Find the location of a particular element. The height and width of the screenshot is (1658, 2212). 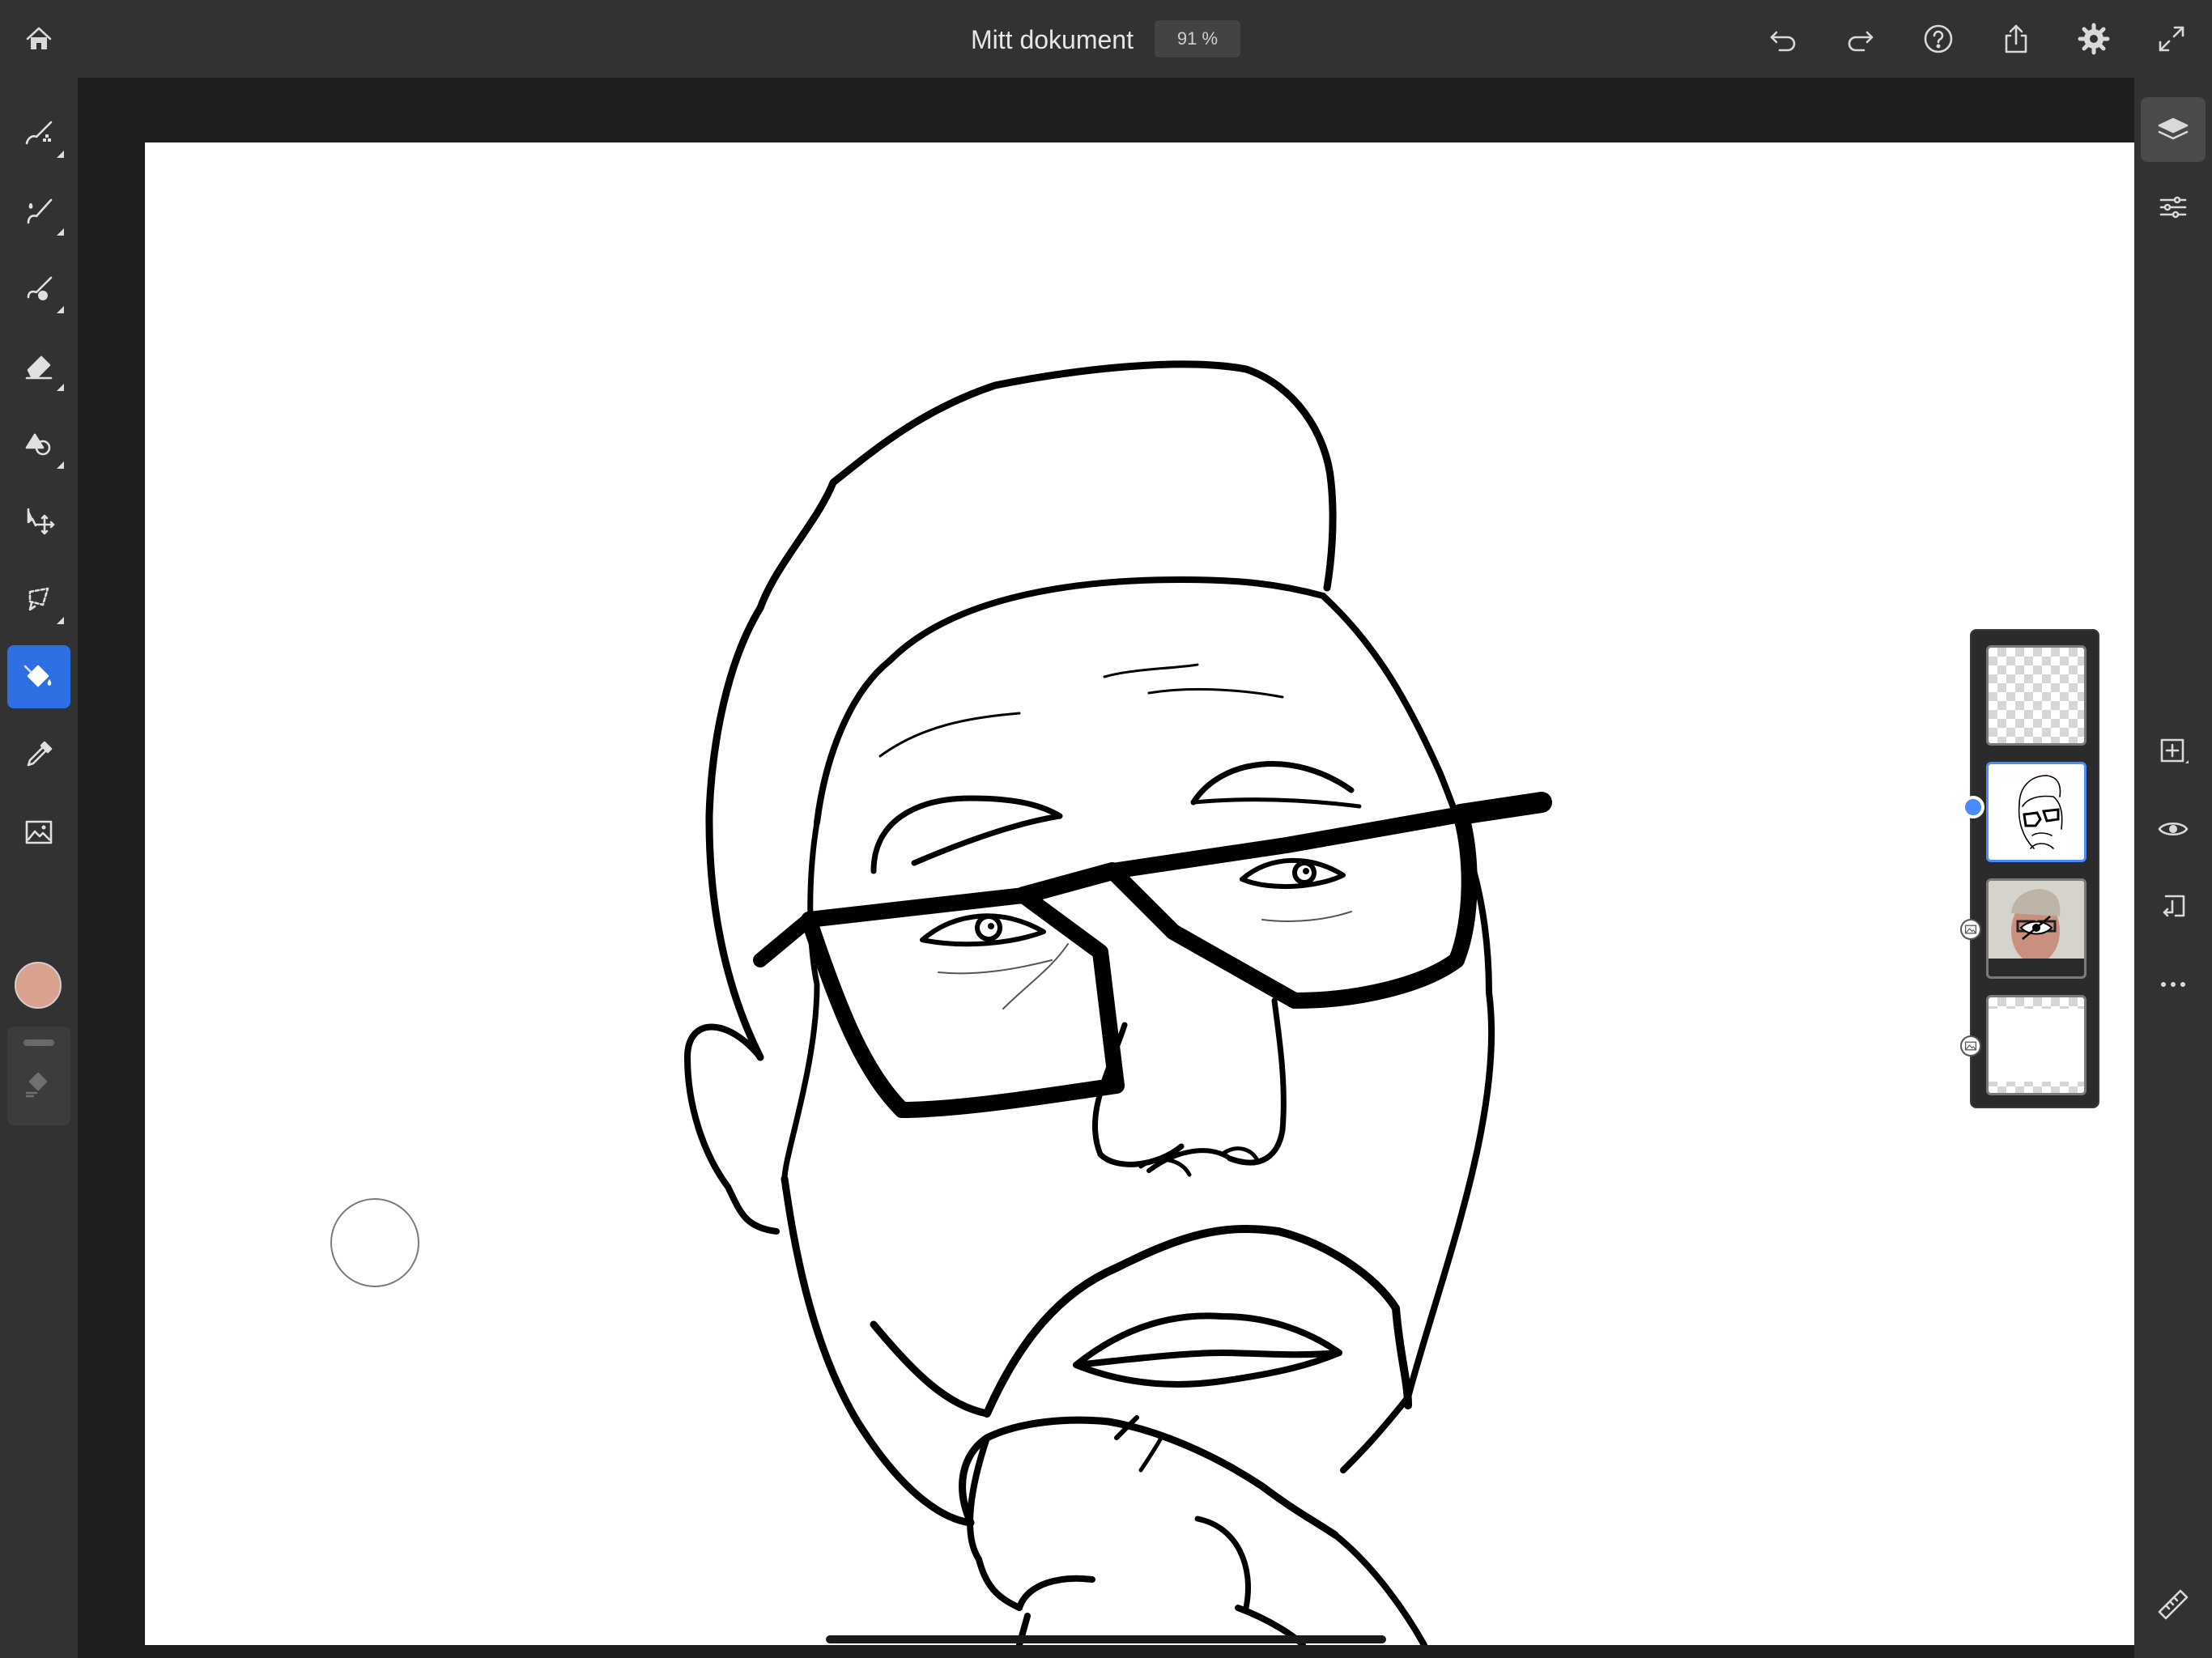

pixel-brush-tool is located at coordinates (38, 132).